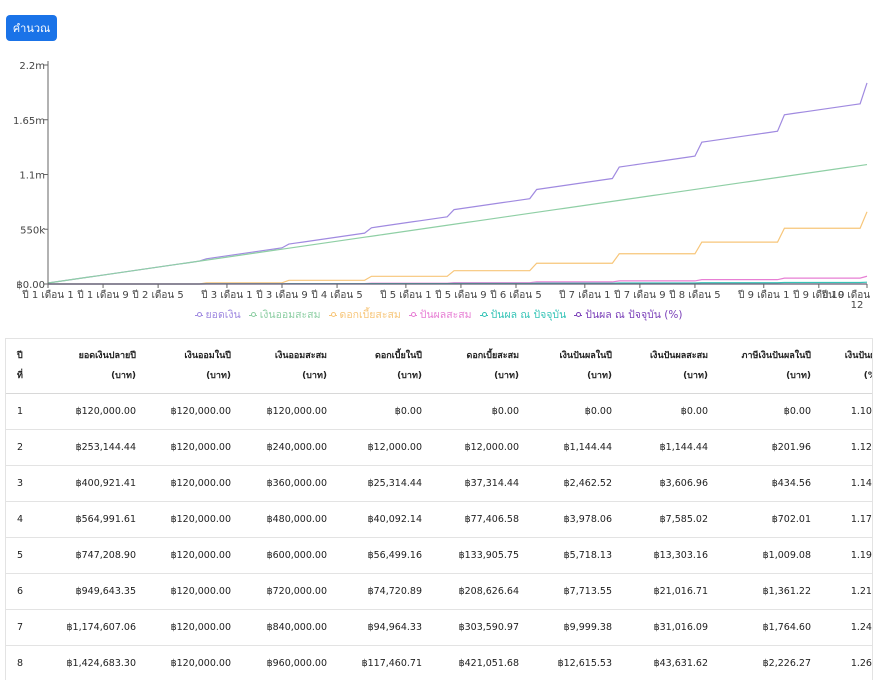 The height and width of the screenshot is (680, 877). I want to click on x-tick-label: ปี 9 เดือน 1, so click(763, 295).